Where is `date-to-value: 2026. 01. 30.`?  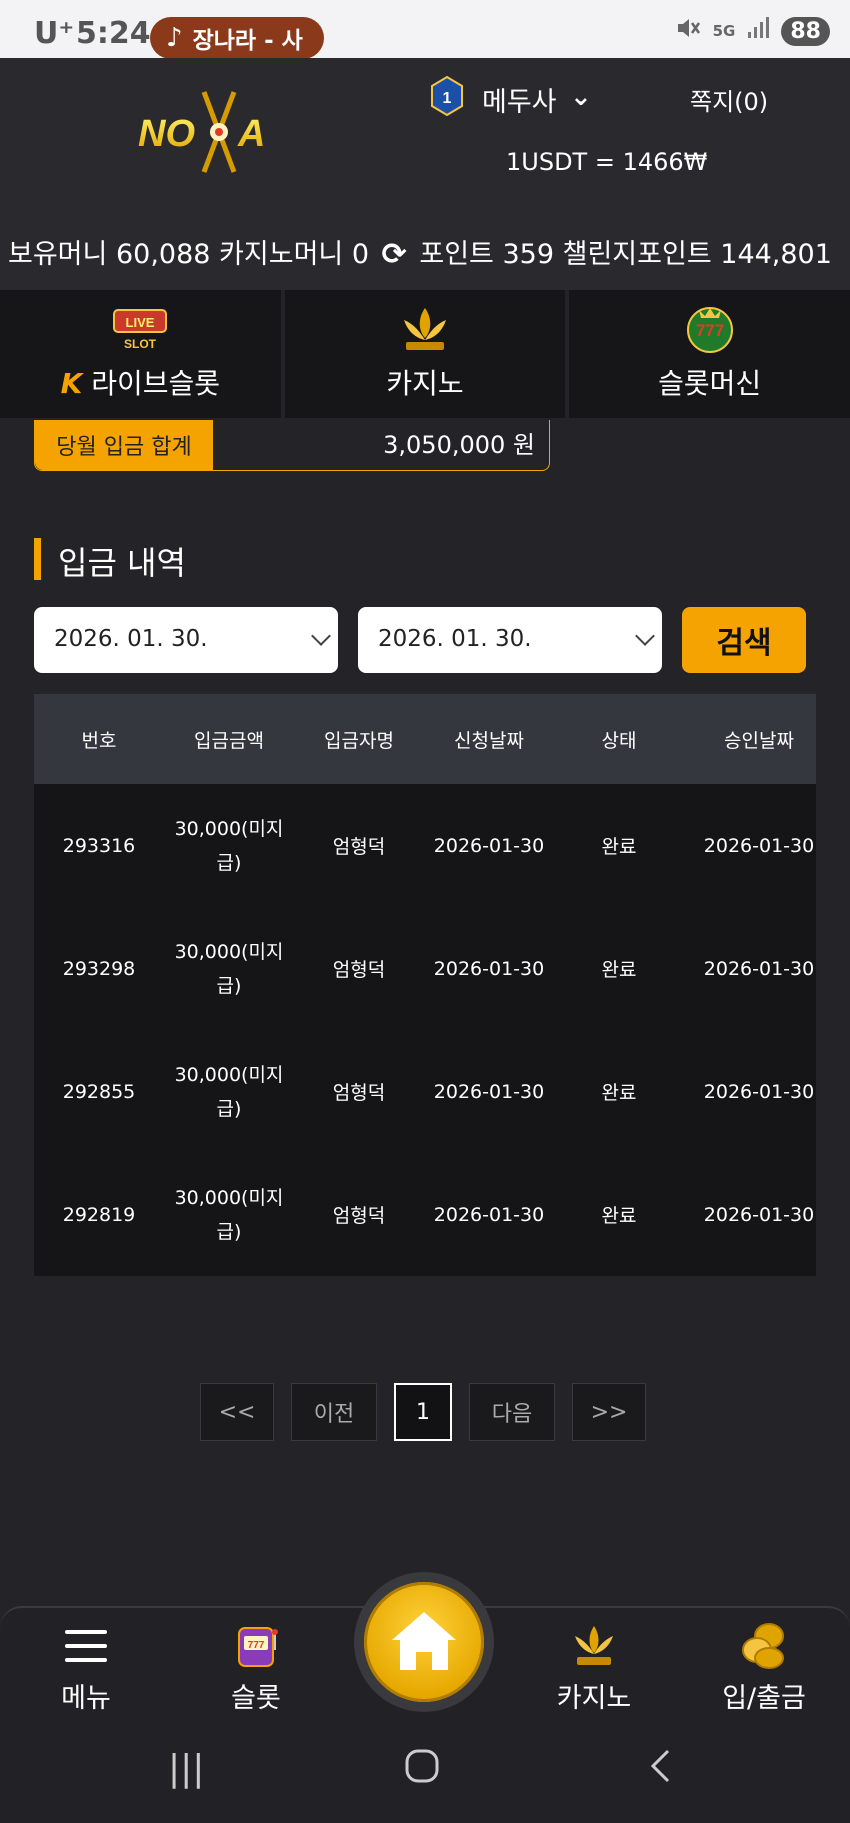 date-to-value: 2026. 01. 30. is located at coordinates (455, 639).